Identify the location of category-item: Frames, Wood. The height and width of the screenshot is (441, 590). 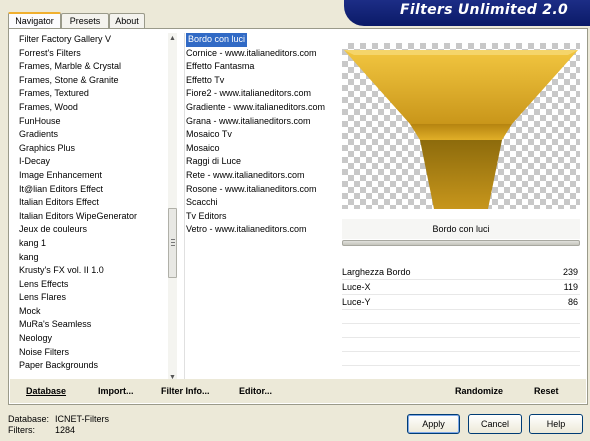
(92, 108).